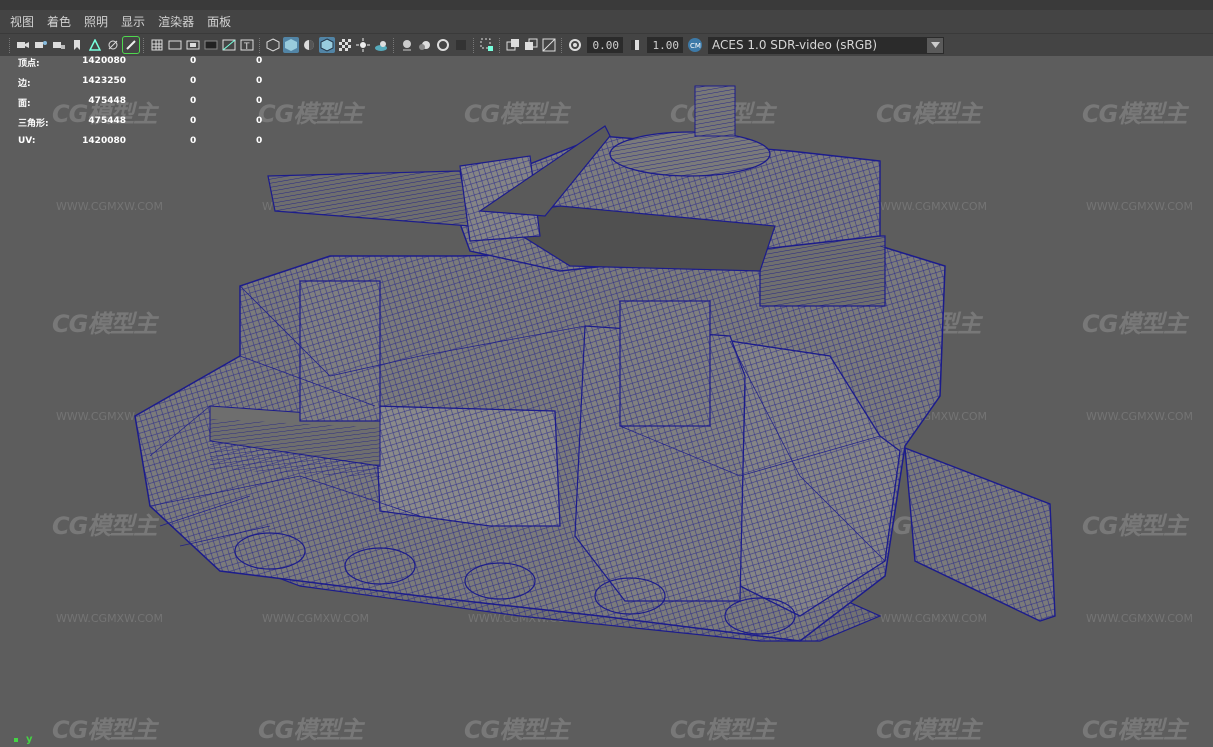 The width and height of the screenshot is (1213, 747). What do you see at coordinates (606, 16) in the screenshot?
I see `panel-menu-bar: 视图 着色 照明 显示 渲染器 面板` at bounding box center [606, 16].